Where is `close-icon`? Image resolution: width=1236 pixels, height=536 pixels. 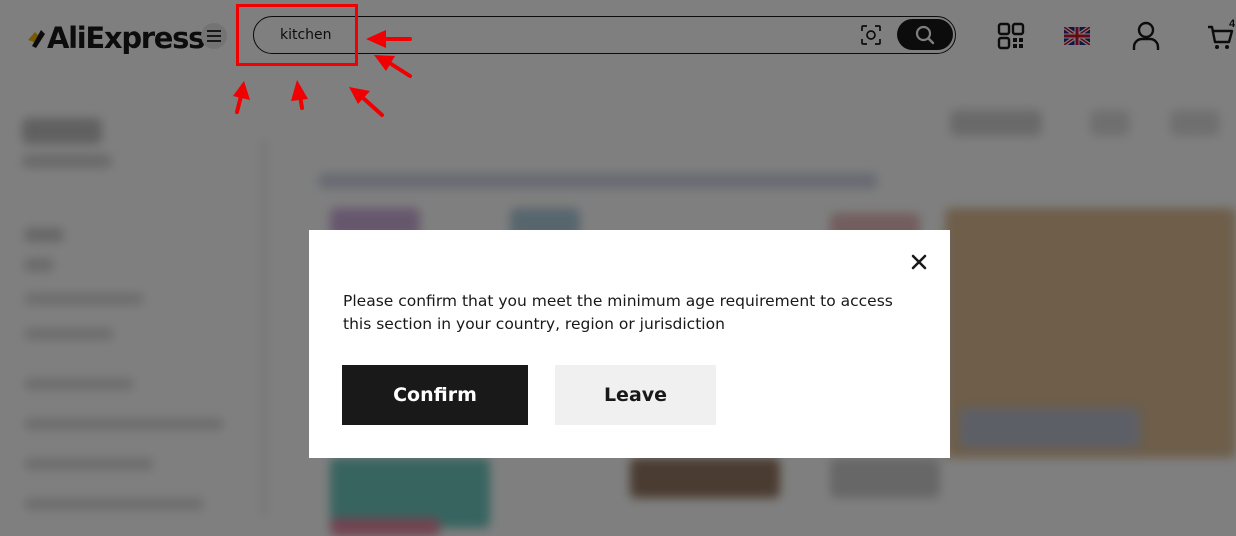
close-icon is located at coordinates (919, 262).